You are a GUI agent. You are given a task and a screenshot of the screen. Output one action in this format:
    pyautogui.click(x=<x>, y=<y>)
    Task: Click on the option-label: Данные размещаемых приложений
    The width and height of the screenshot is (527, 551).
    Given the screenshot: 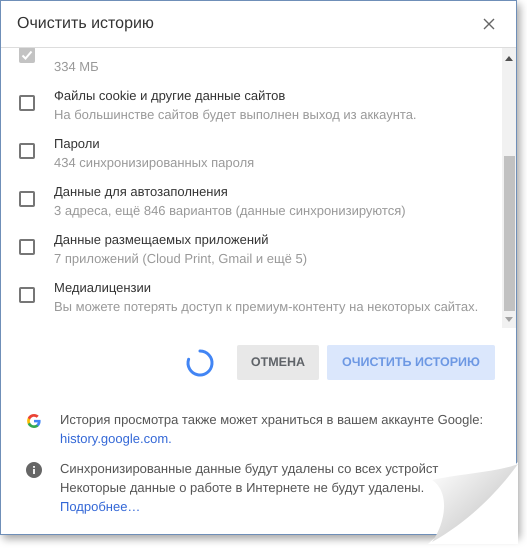 What is the action you would take?
    pyautogui.click(x=162, y=240)
    